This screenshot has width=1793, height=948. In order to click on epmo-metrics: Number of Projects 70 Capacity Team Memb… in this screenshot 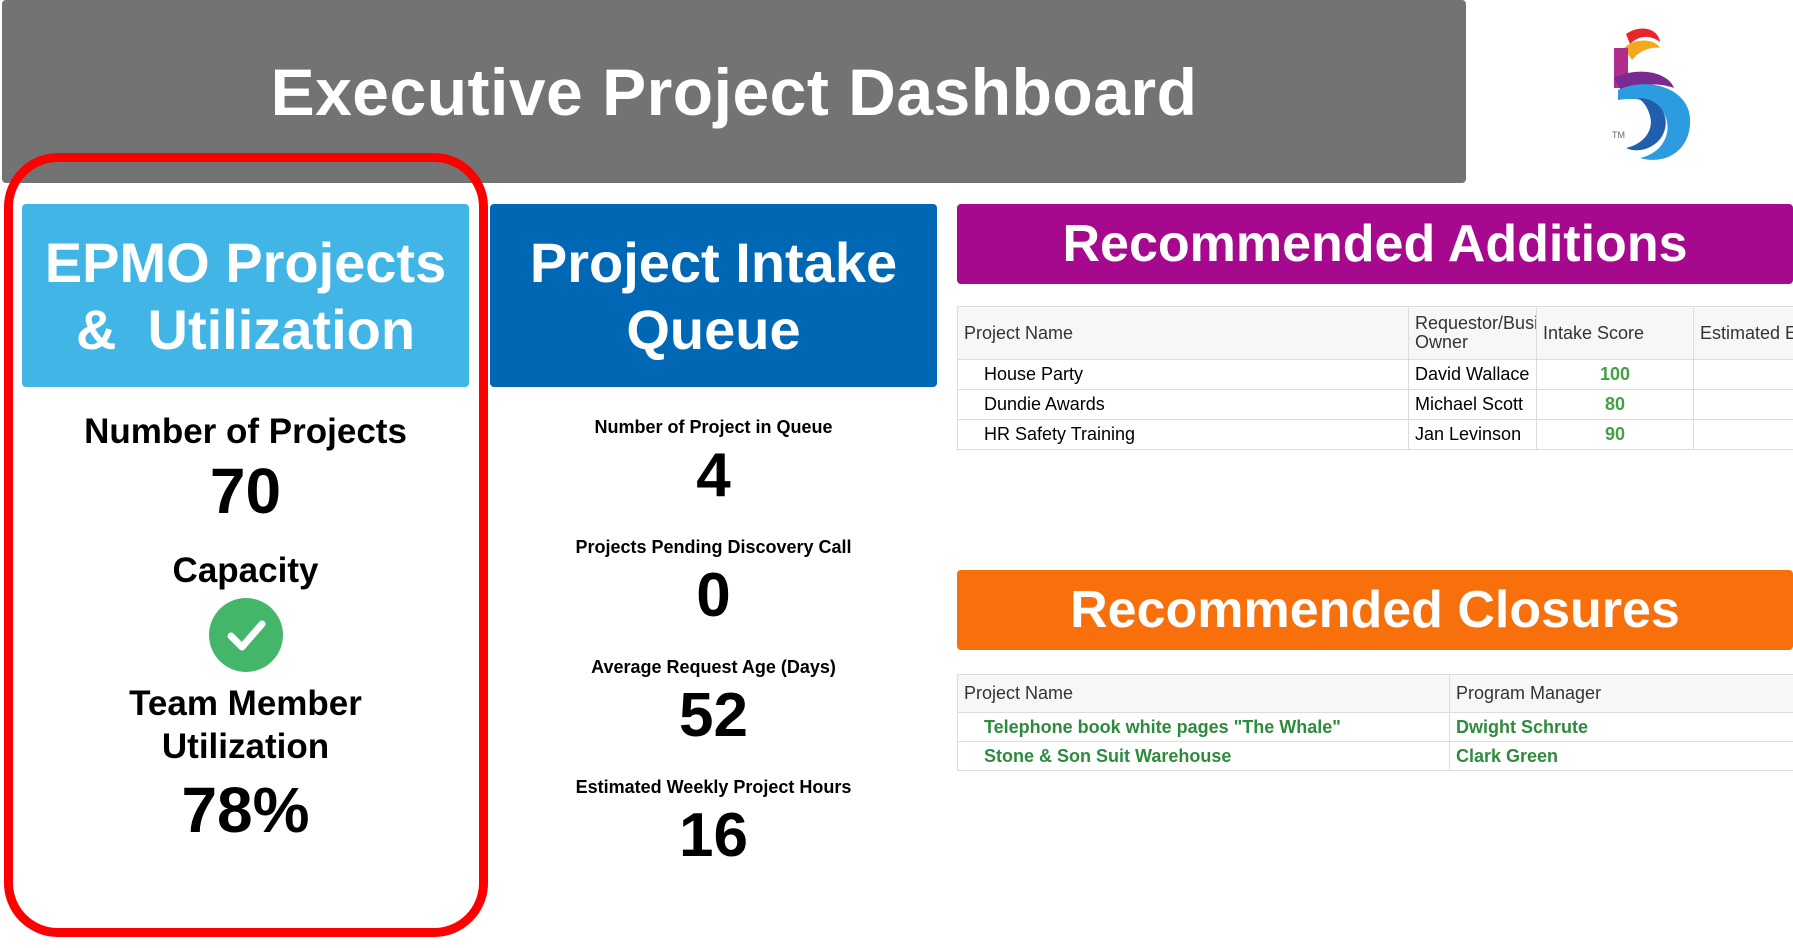, I will do `click(245, 629)`.